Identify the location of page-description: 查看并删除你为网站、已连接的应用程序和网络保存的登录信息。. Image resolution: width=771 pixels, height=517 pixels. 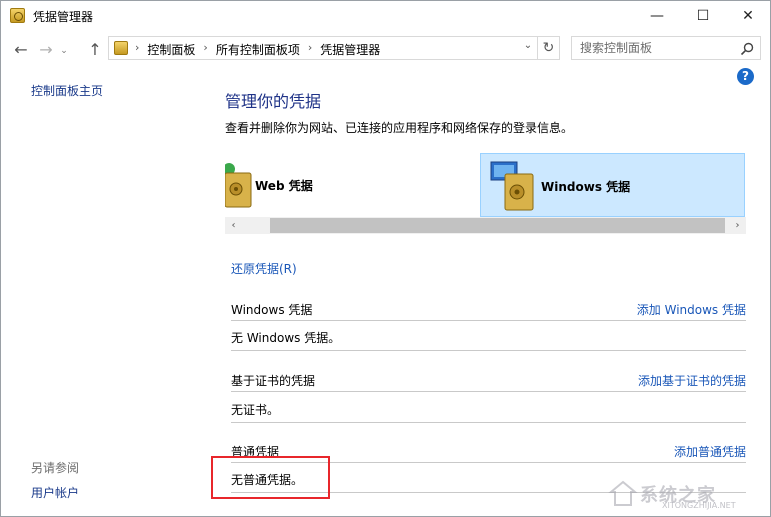
(399, 128).